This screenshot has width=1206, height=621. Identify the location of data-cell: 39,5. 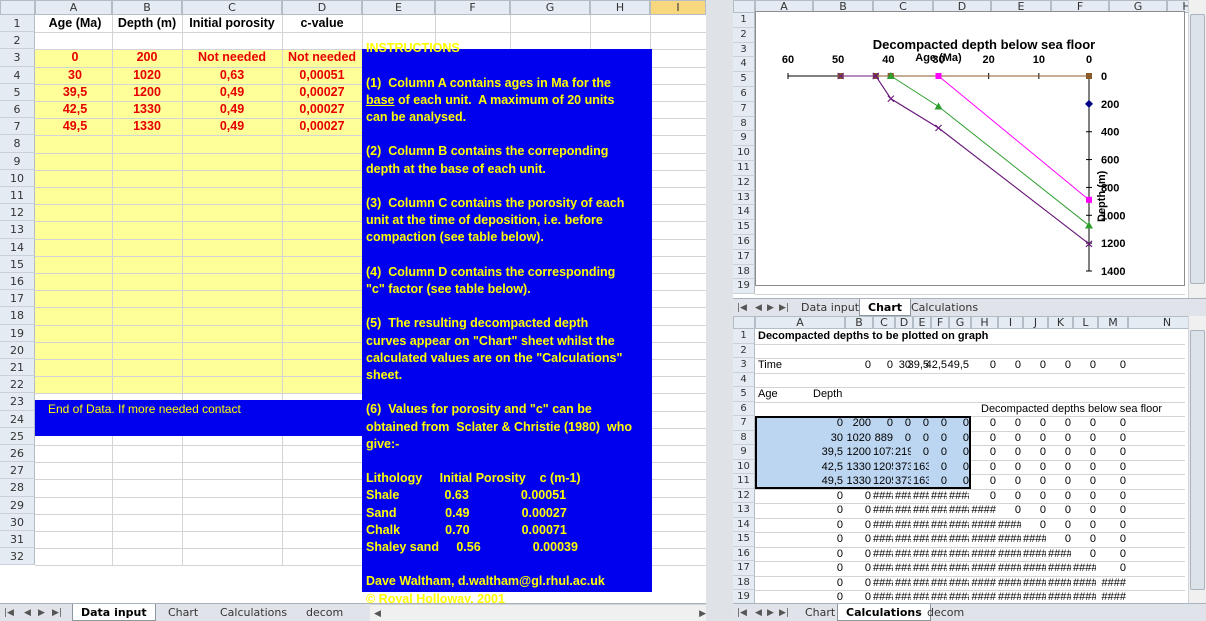
(75, 92).